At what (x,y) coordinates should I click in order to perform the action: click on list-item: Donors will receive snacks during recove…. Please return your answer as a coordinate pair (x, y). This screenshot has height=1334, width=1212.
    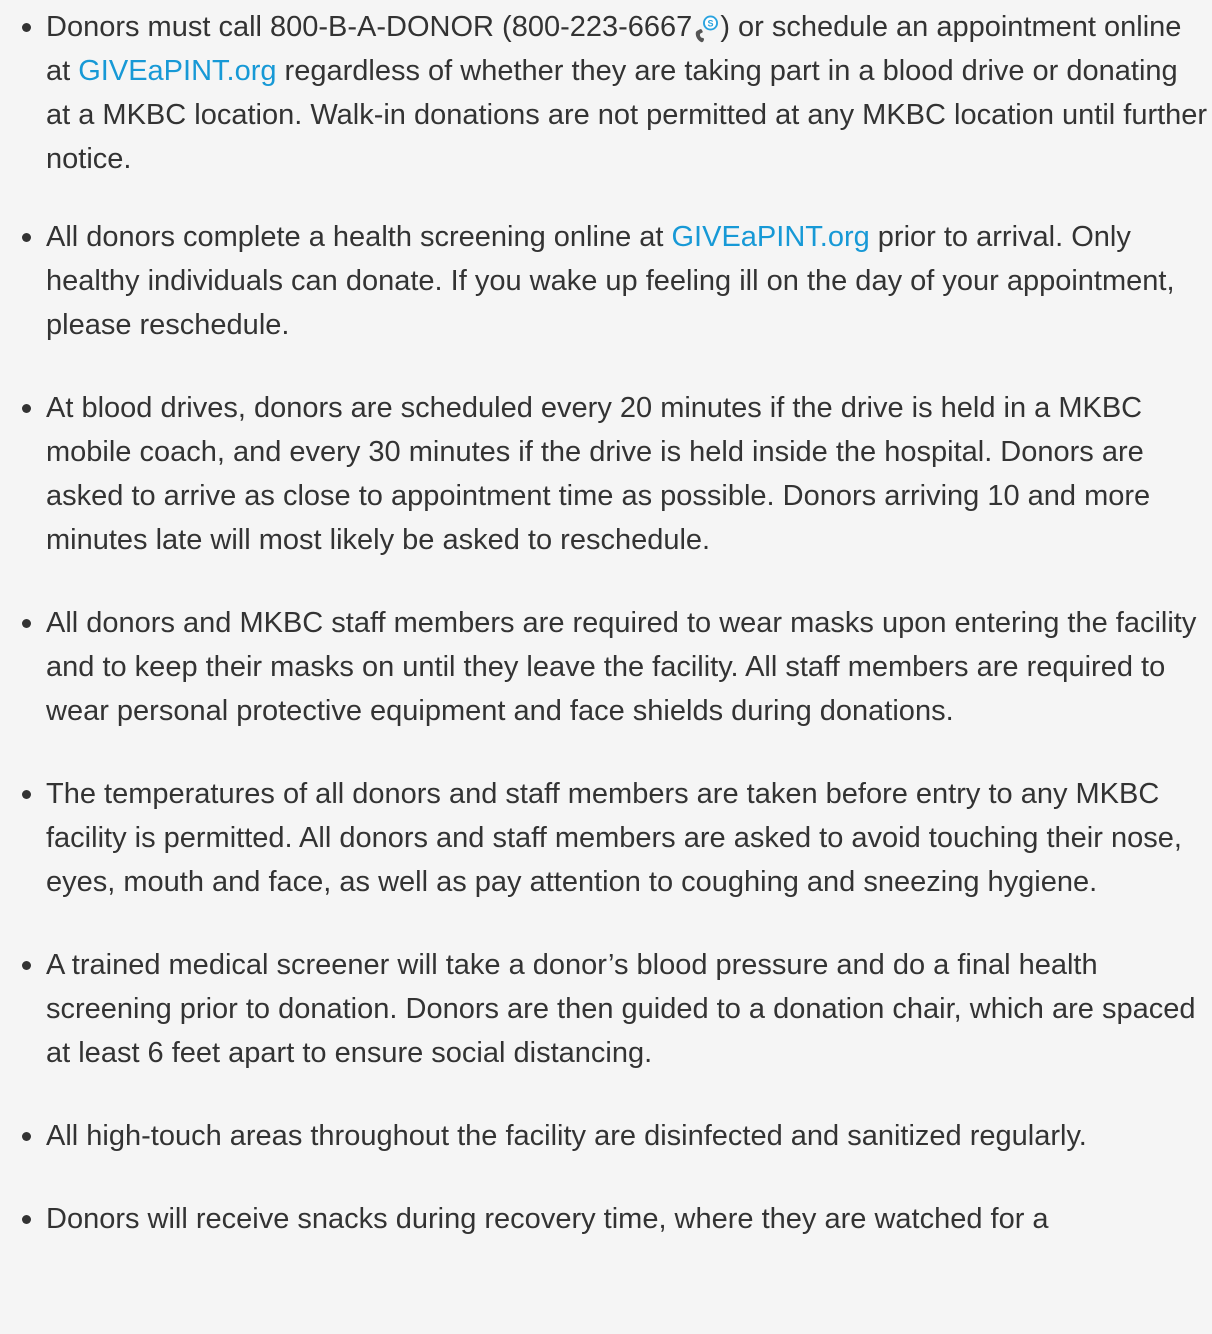
    Looking at the image, I should click on (606, 1219).